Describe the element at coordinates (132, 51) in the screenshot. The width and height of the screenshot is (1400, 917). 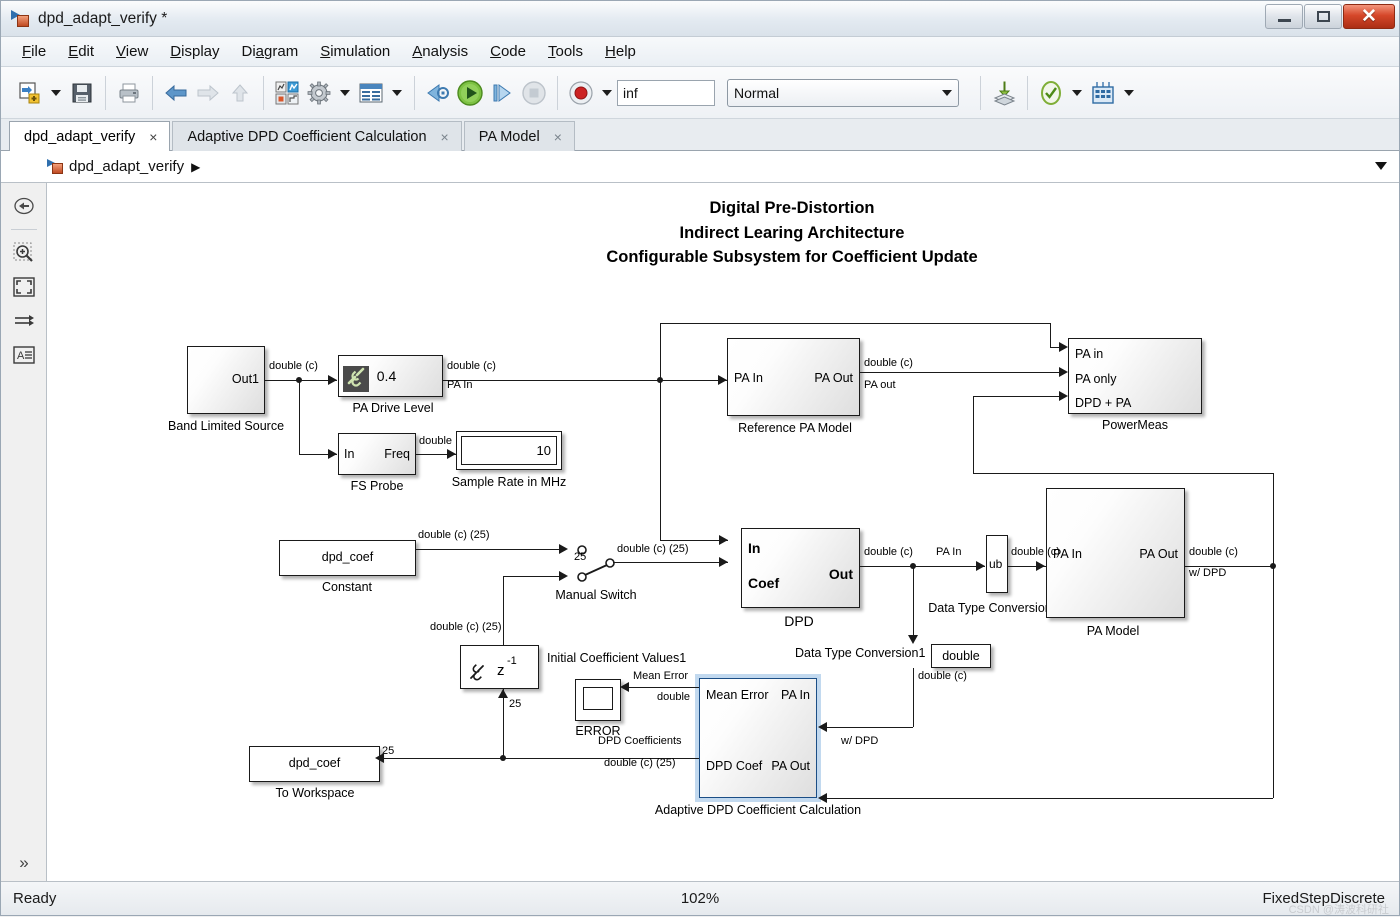
I see `menu-view: View` at that location.